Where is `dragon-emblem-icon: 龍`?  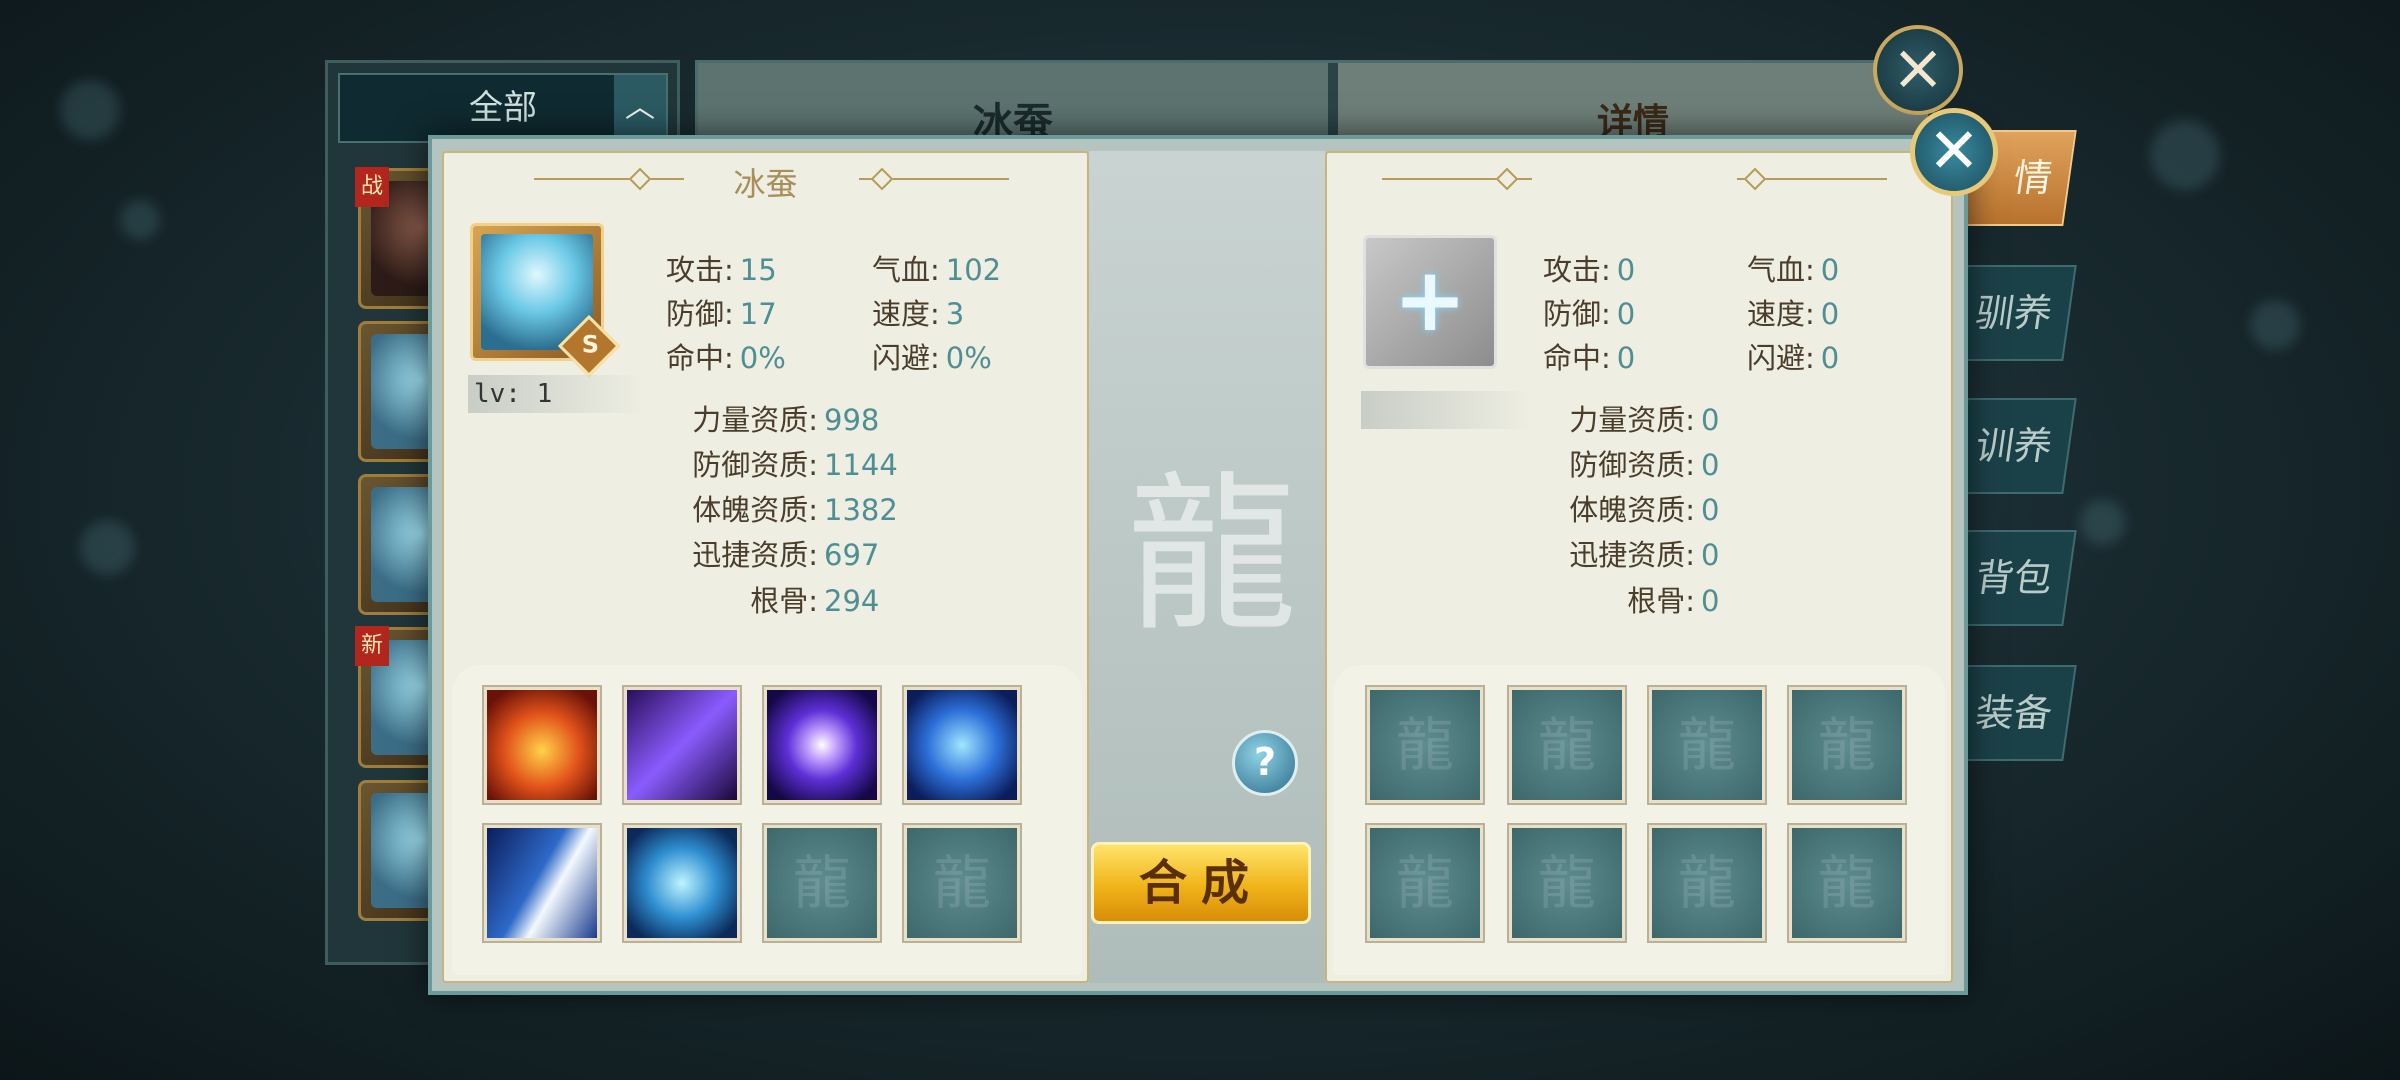
dragon-emblem-icon: 龍 is located at coordinates (1212, 556).